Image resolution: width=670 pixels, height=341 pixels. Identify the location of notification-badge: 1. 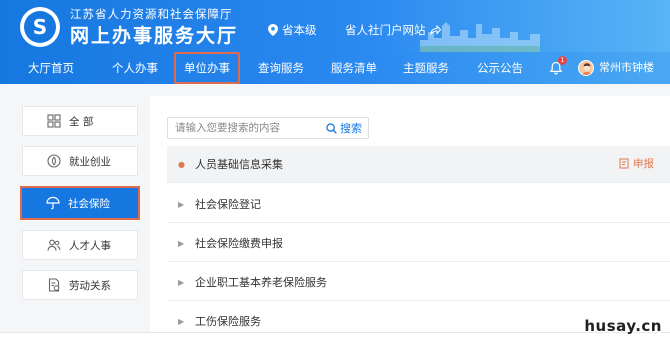
(562, 60).